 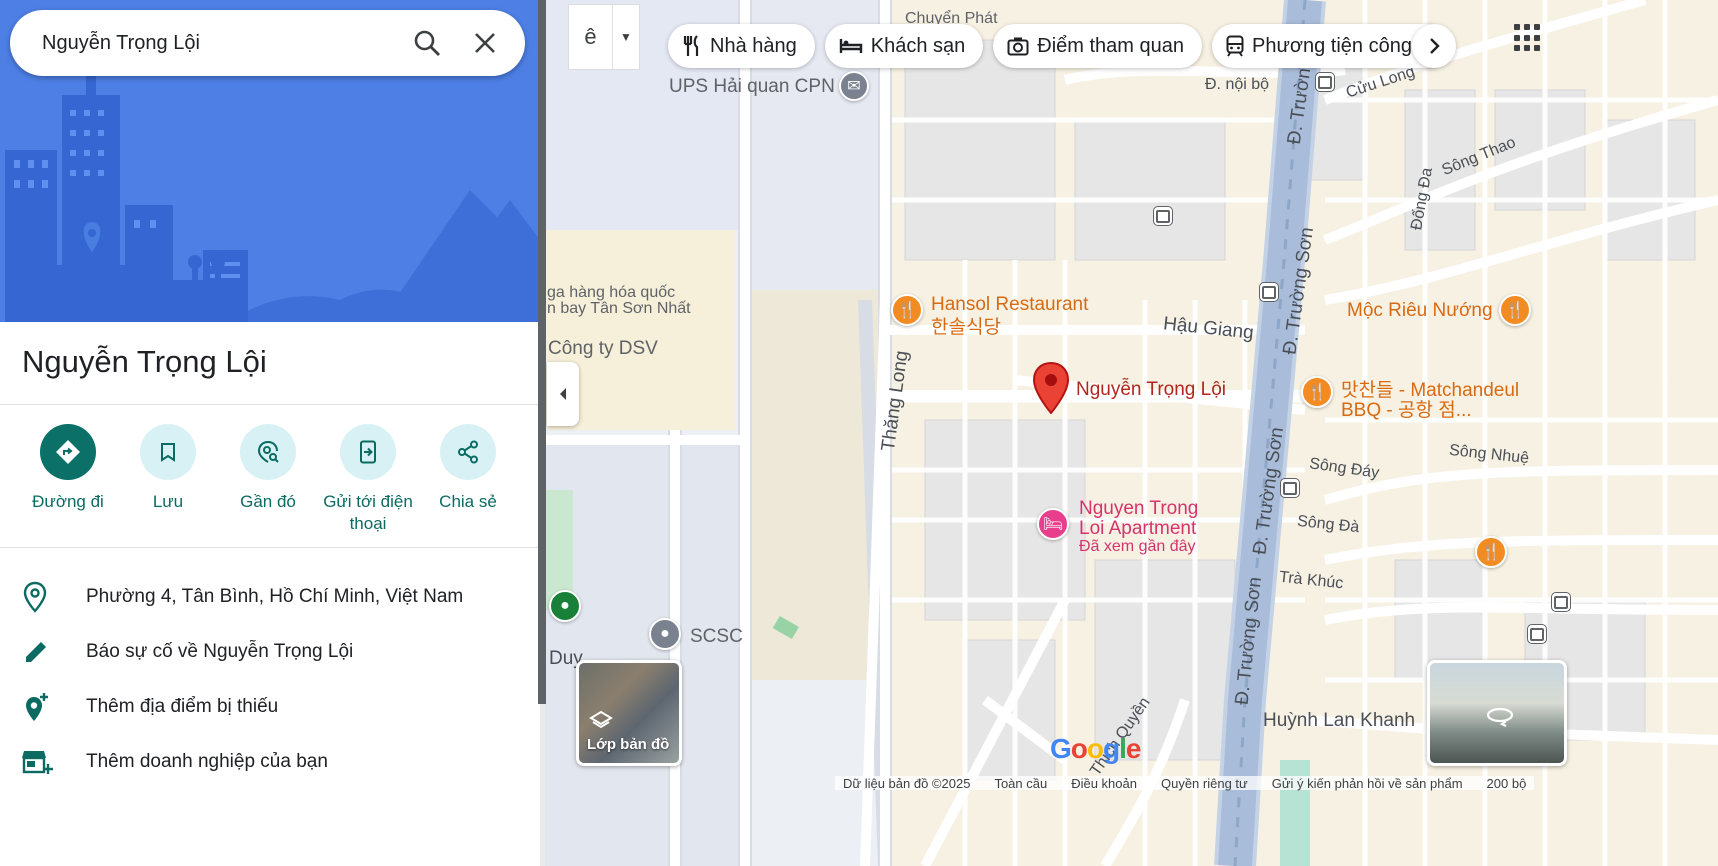 I want to click on scale-label: 200 bộ, so click(x=1507, y=783).